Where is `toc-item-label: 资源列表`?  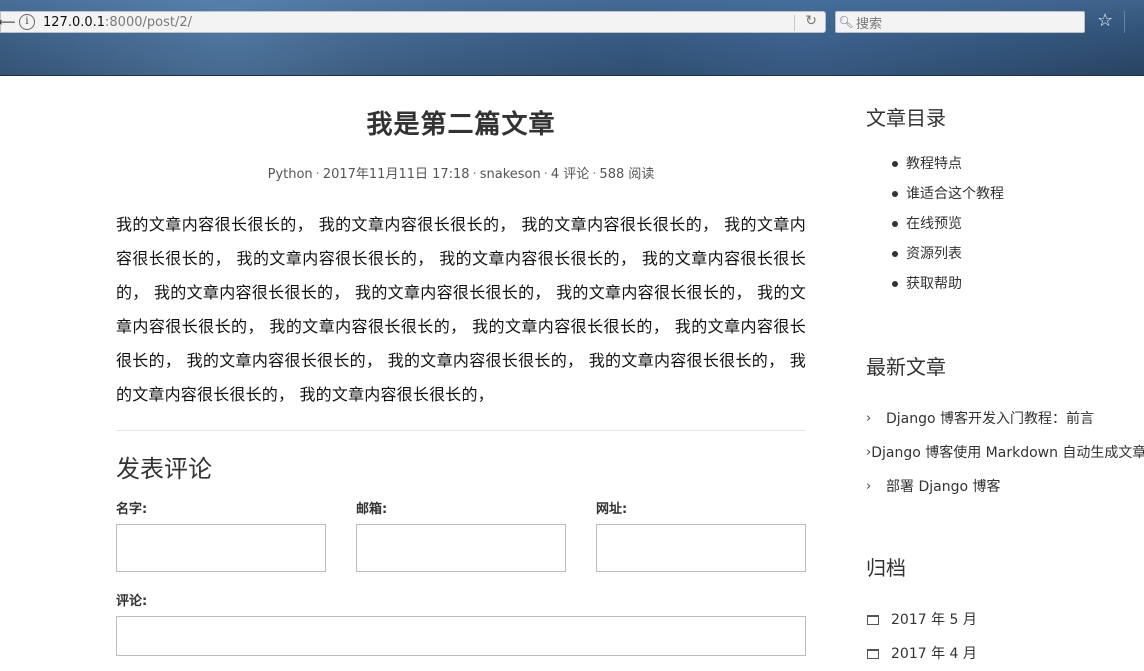 toc-item-label: 资源列表 is located at coordinates (934, 254).